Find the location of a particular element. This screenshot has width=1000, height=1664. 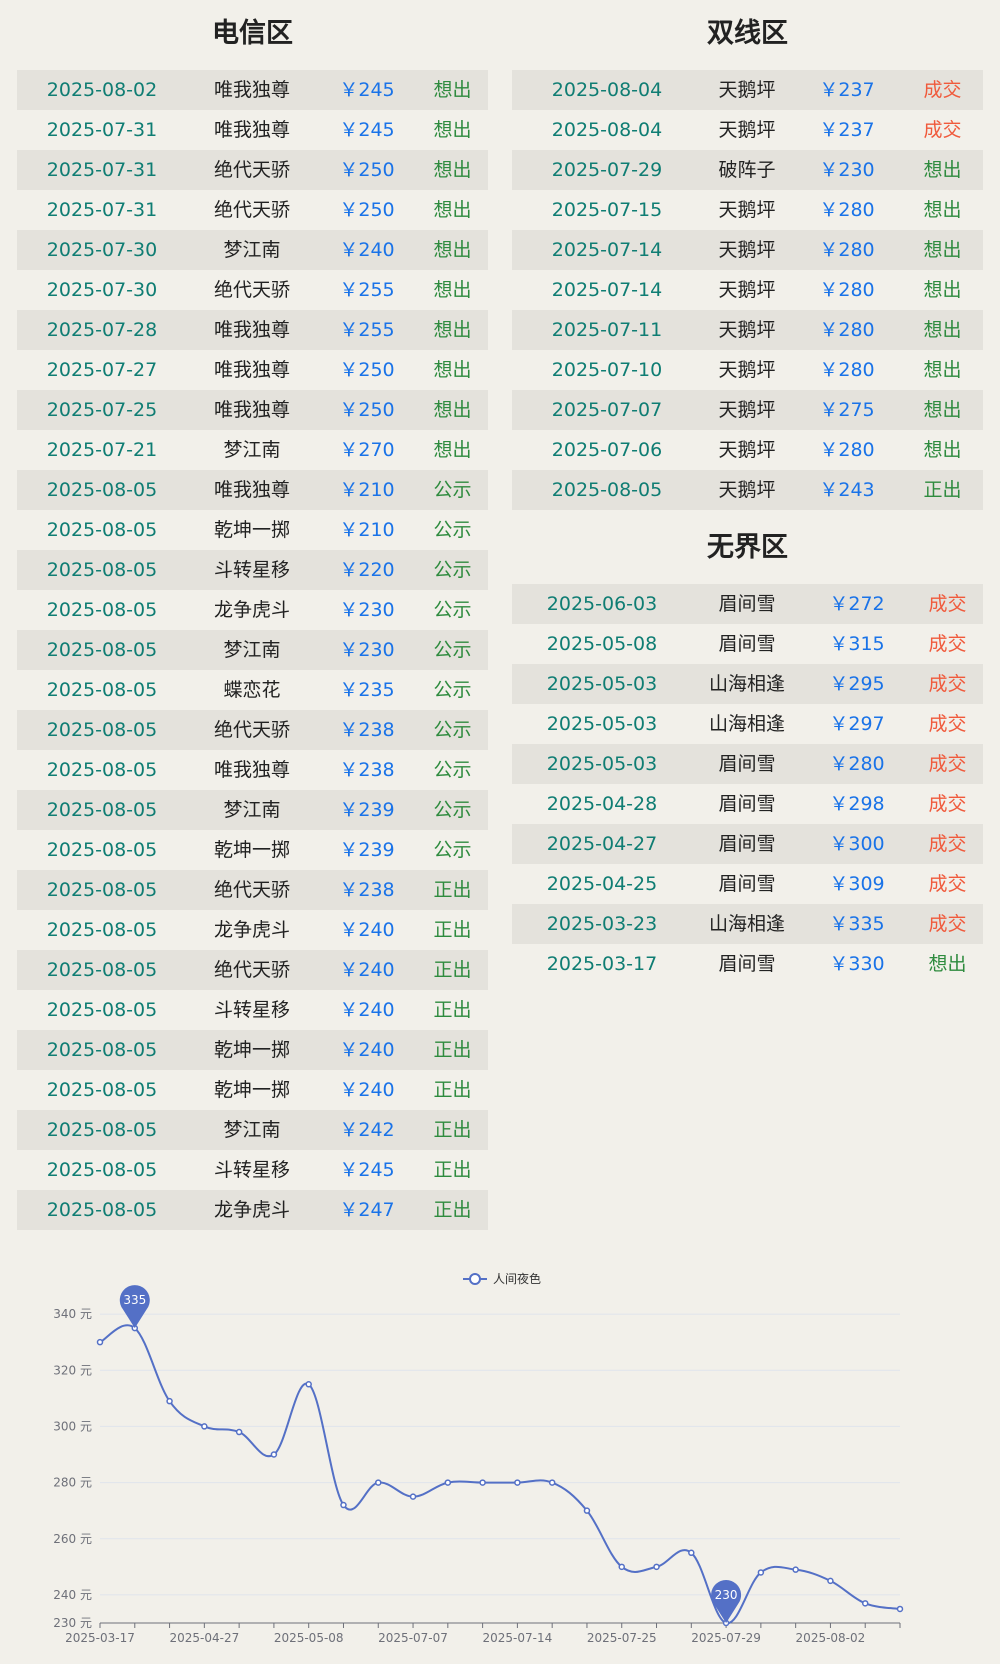

table-row: 2025-07-31 绝代天骄 ￥250 想出 is located at coordinates (252, 210).